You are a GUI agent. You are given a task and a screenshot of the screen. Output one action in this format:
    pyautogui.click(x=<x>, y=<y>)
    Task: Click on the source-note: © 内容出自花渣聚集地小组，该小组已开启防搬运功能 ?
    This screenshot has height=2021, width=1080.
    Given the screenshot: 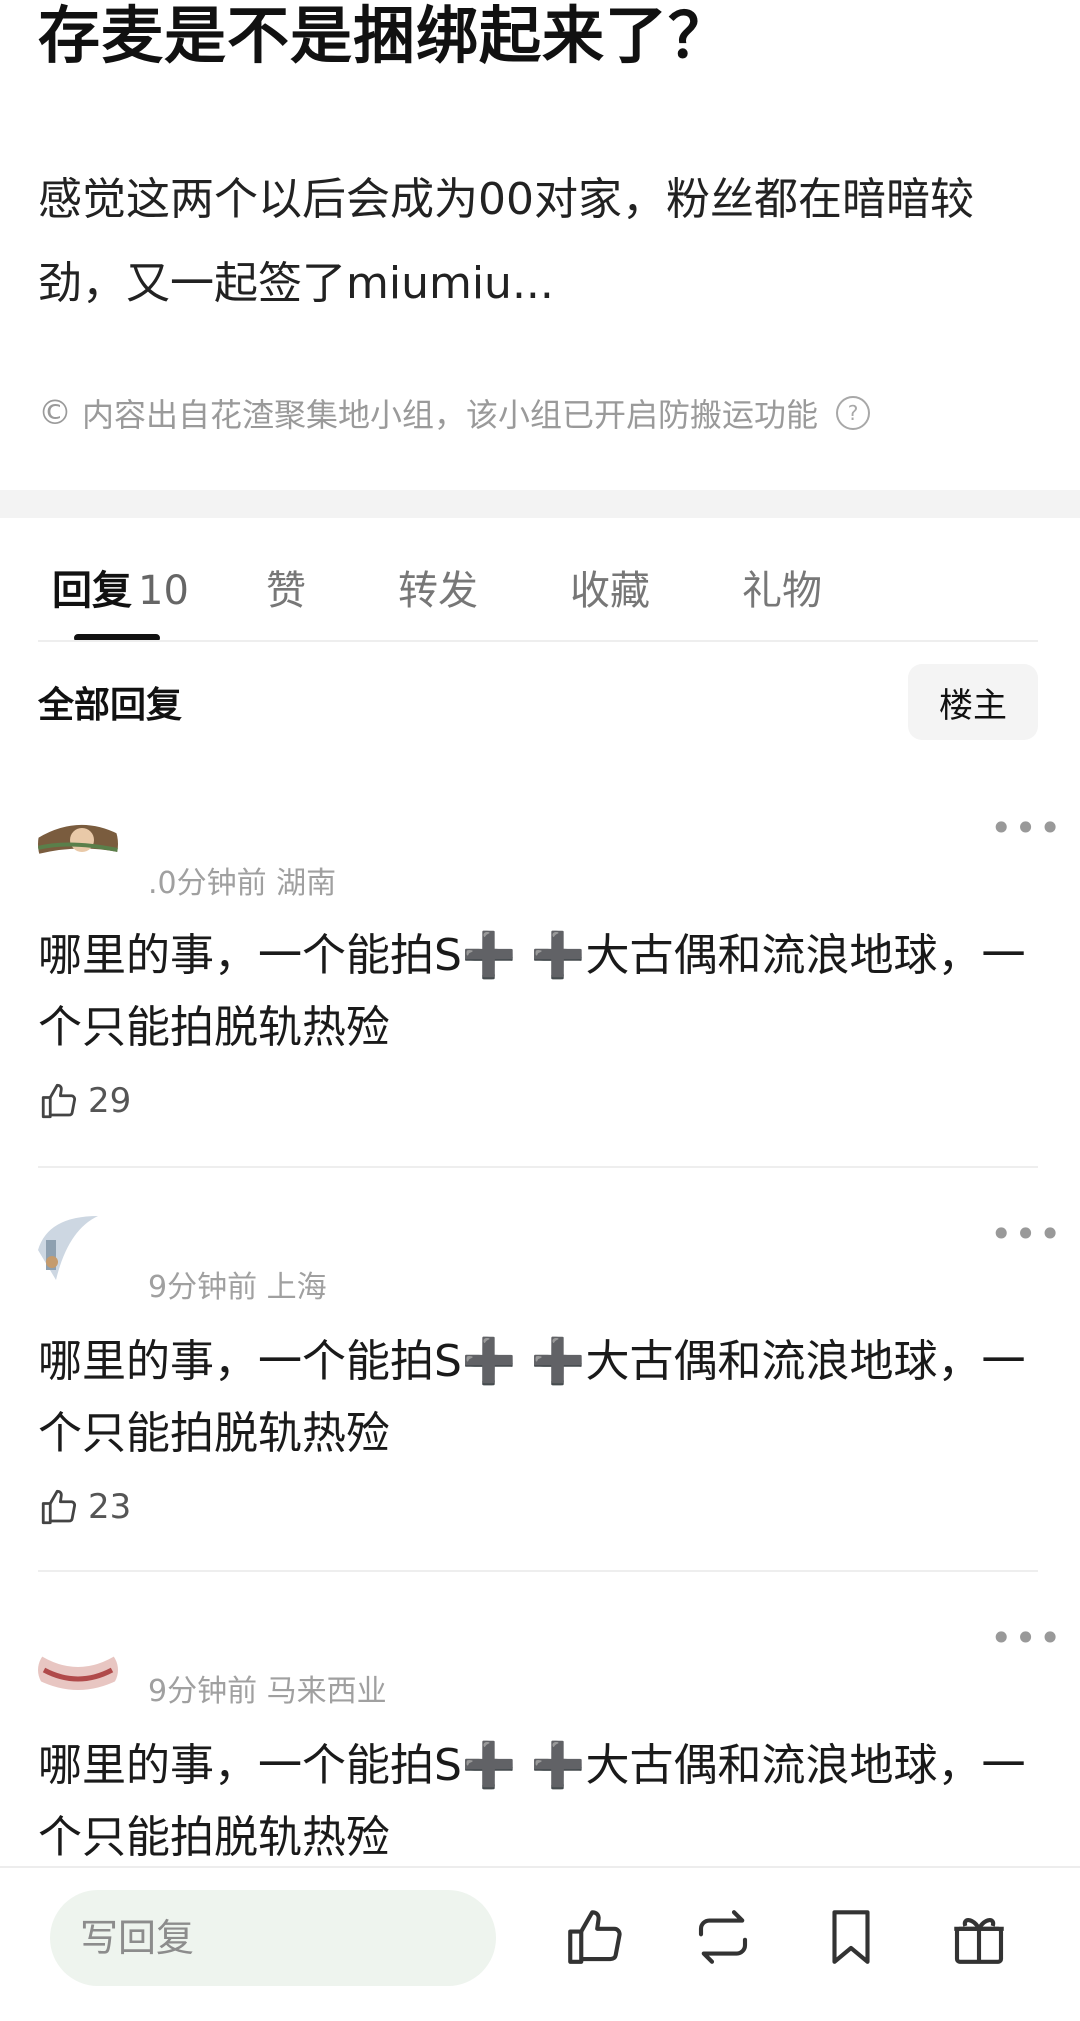 What is the action you would take?
    pyautogui.click(x=454, y=413)
    